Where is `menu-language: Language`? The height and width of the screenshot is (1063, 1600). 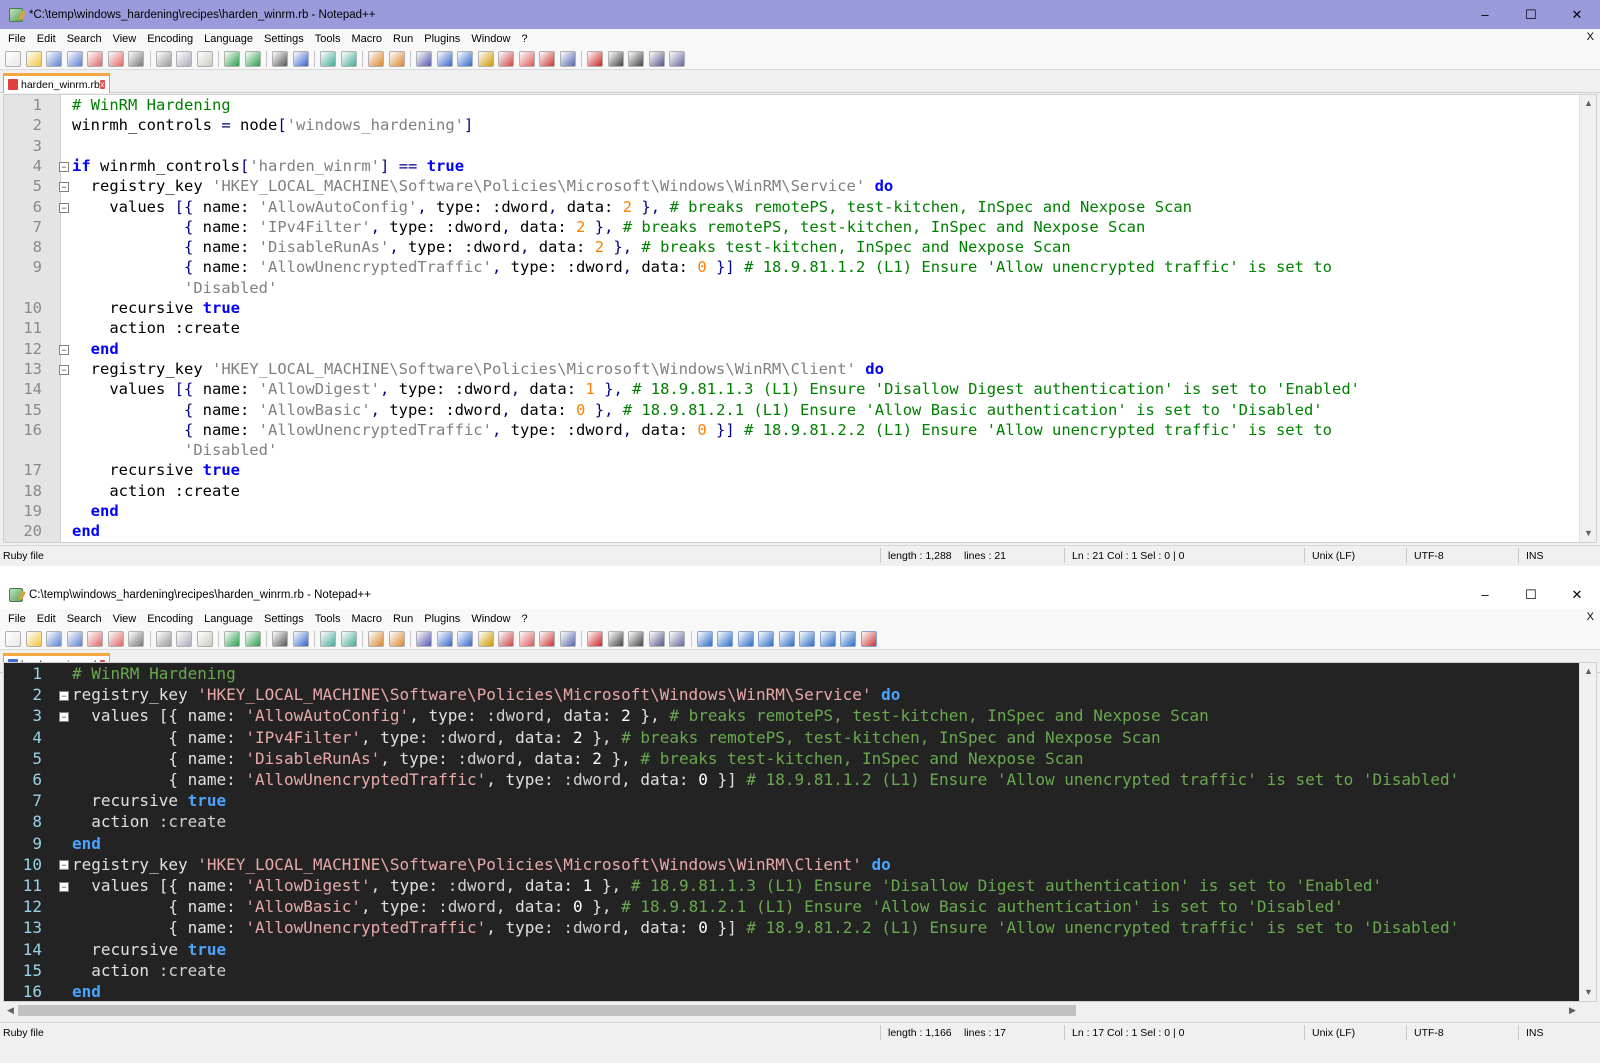 menu-language: Language is located at coordinates (228, 619).